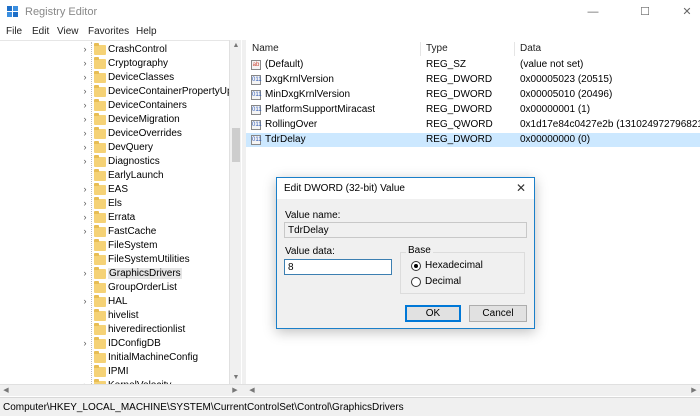  Describe the element at coordinates (437, 49) in the screenshot. I see `column-header-type: Type` at that location.